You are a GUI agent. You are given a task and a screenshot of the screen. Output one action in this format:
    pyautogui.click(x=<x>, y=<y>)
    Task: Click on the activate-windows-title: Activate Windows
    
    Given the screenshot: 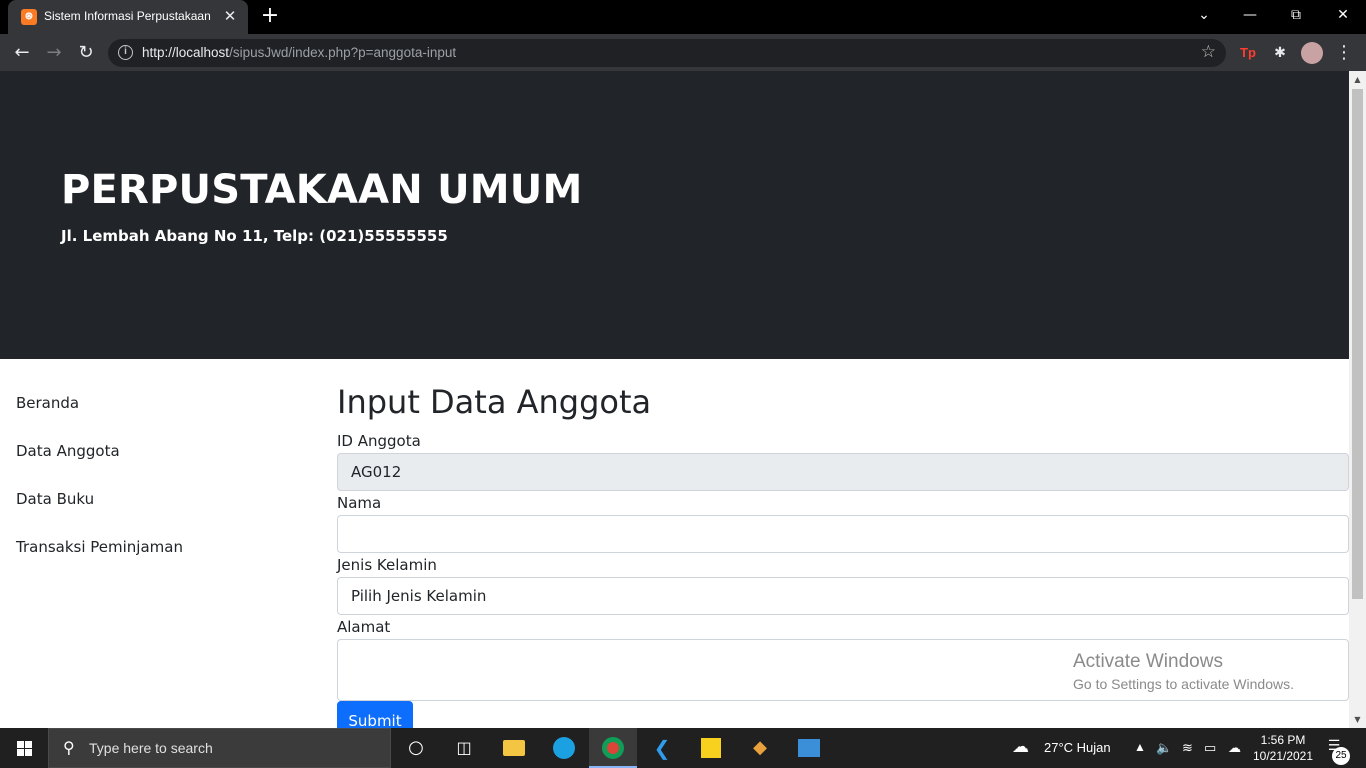 What is the action you would take?
    pyautogui.click(x=1148, y=661)
    